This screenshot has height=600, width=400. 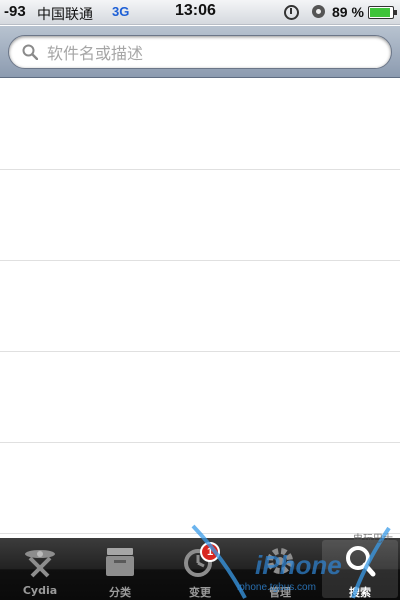 What do you see at coordinates (65, 15) in the screenshot?
I see `carrier-name: 中国联通` at bounding box center [65, 15].